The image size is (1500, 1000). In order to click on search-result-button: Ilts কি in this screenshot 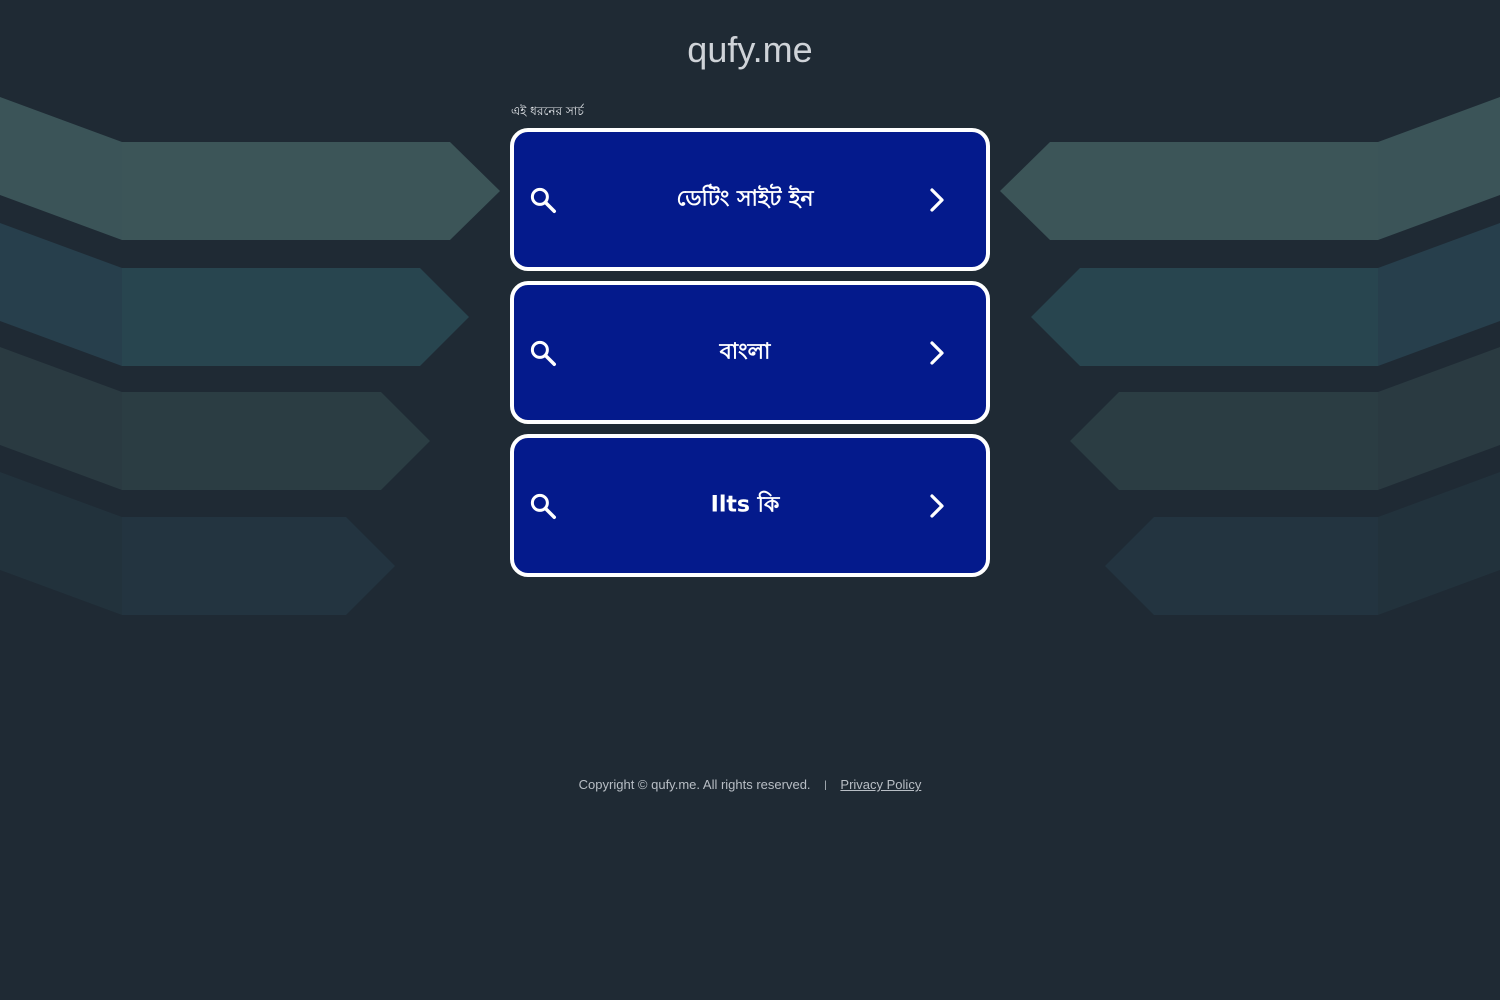, I will do `click(750, 505)`.